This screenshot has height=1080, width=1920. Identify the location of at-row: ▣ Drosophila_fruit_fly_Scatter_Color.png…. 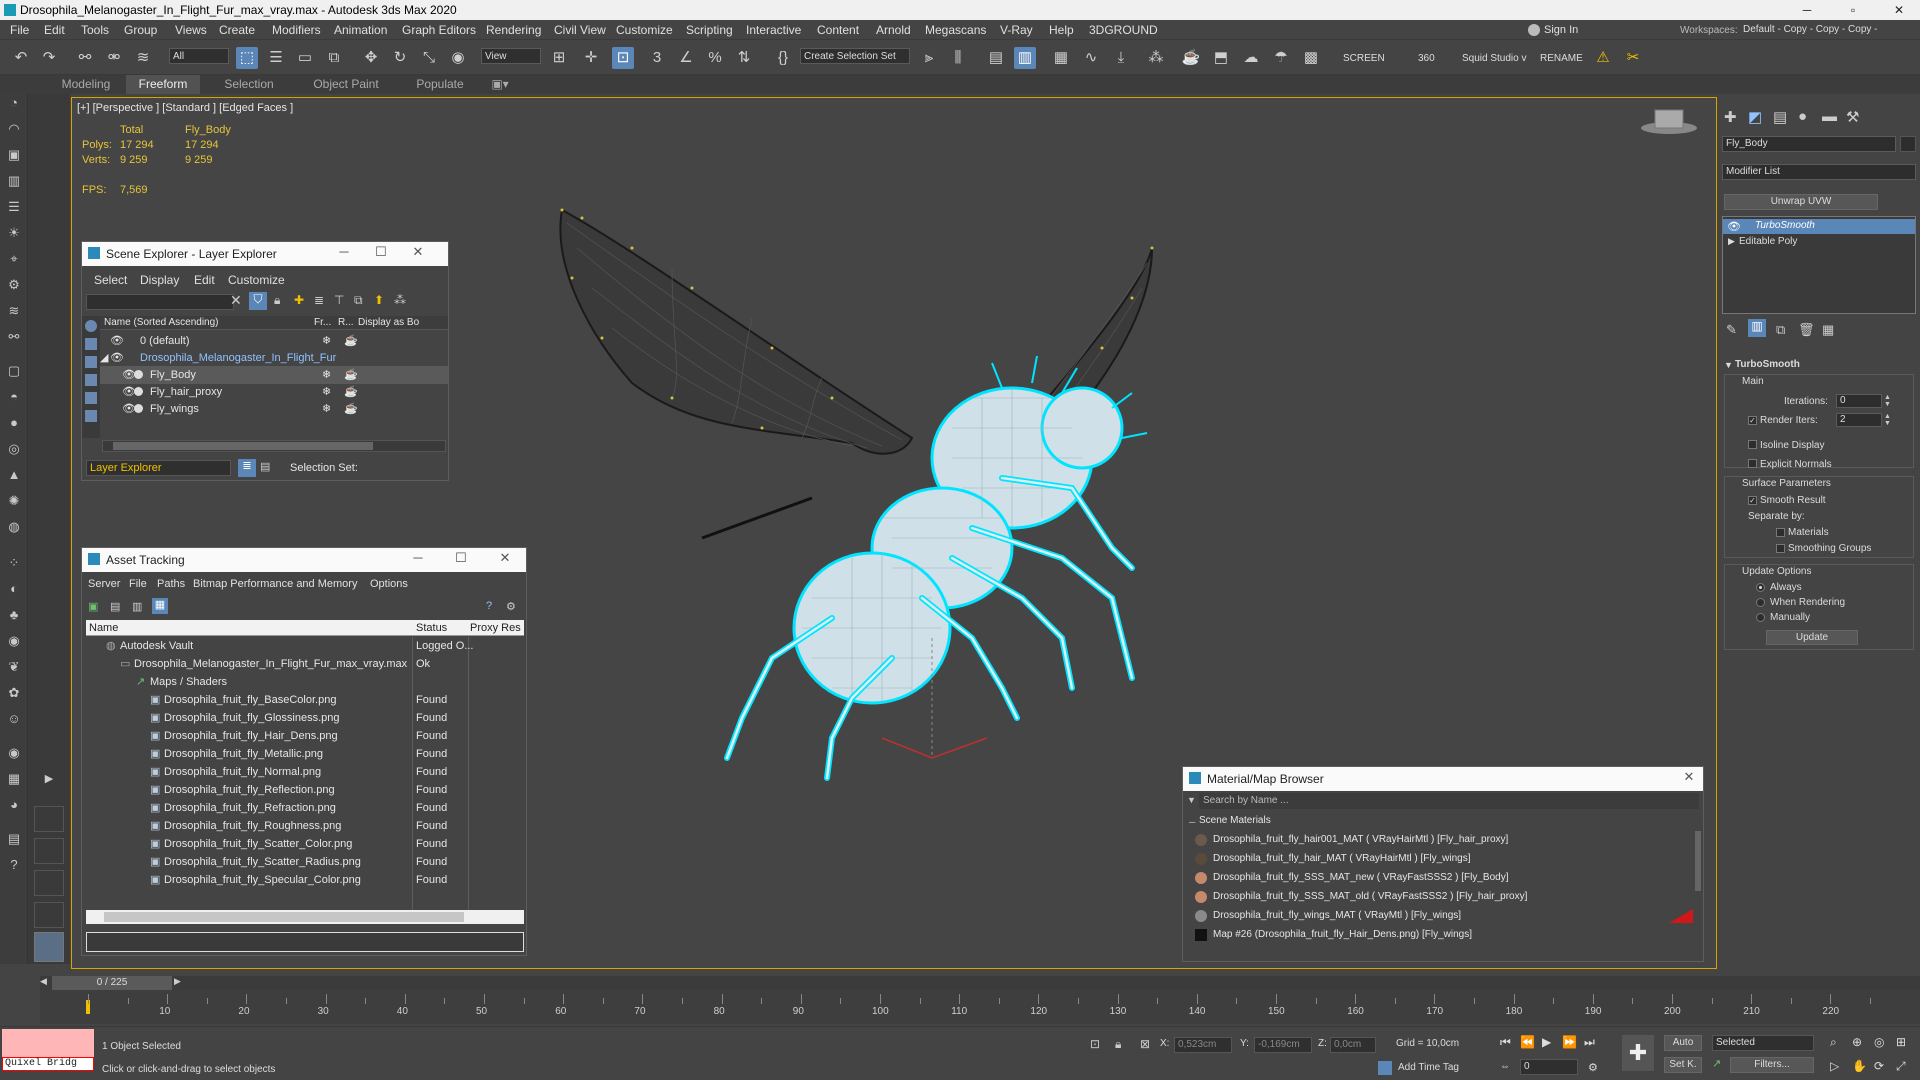
(305, 844).